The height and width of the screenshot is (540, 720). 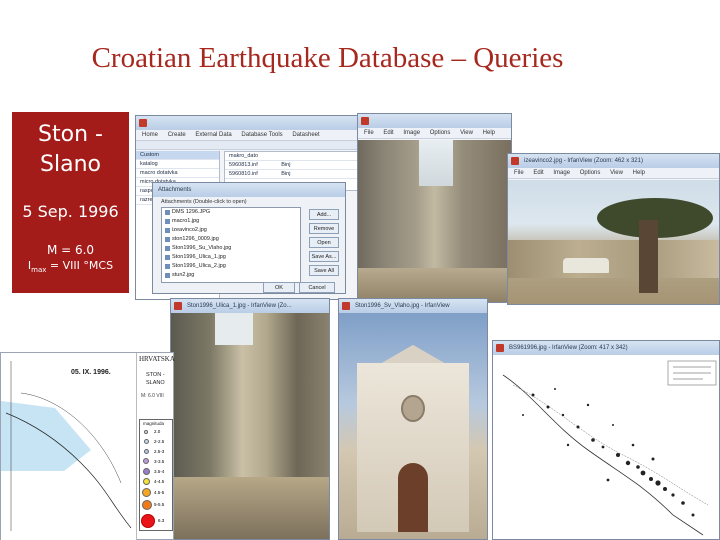 What do you see at coordinates (161, 520) in the screenshot?
I see `legend-label: 6.3` at bounding box center [161, 520].